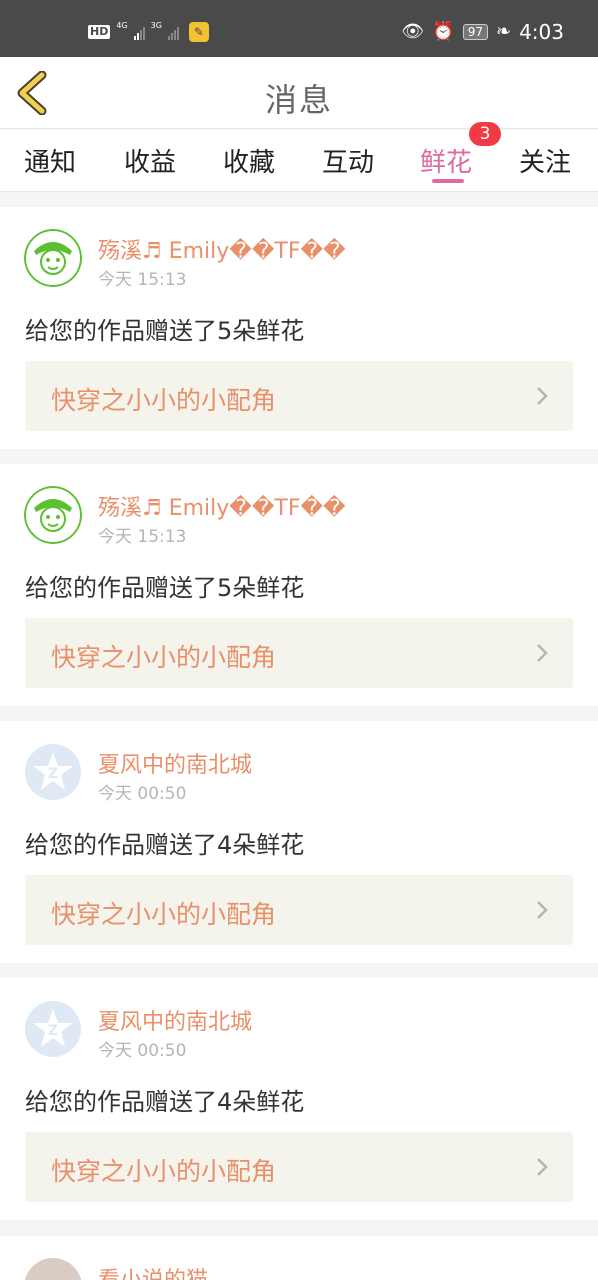  Describe the element at coordinates (541, 32) in the screenshot. I see `clock: 4:03` at that location.